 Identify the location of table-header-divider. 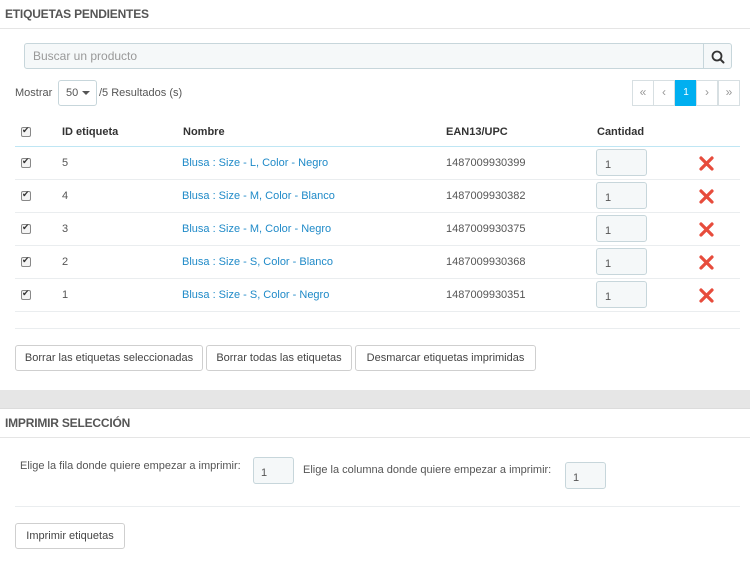
(377, 146).